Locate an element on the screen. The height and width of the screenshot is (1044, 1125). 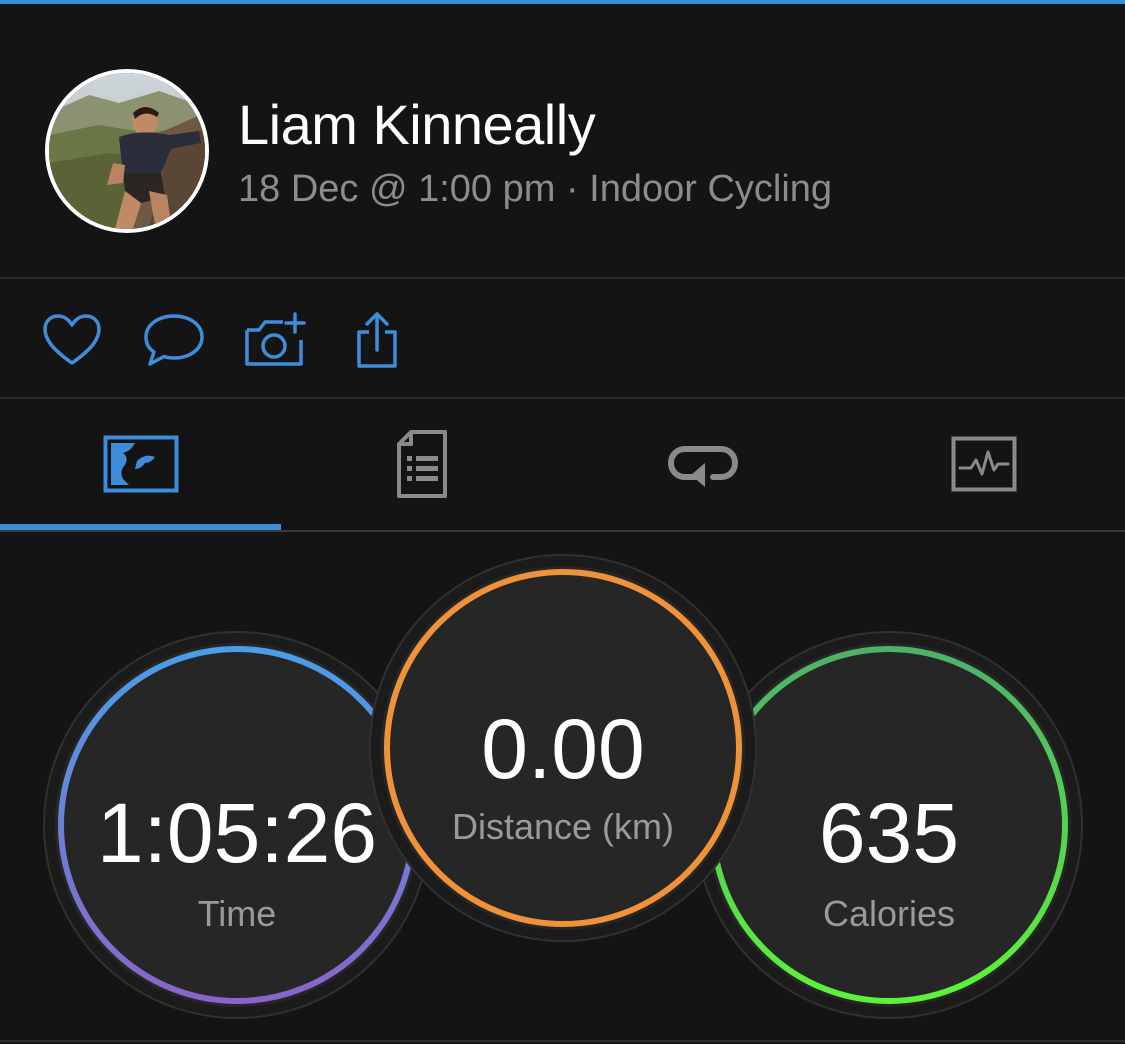
add-photo-button is located at coordinates (275, 340).